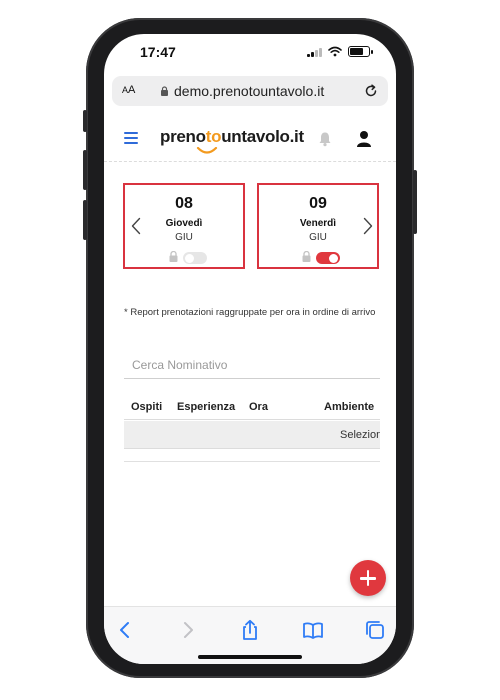  Describe the element at coordinates (206, 407) in the screenshot. I see `column-header-experience: Esperienza` at that location.